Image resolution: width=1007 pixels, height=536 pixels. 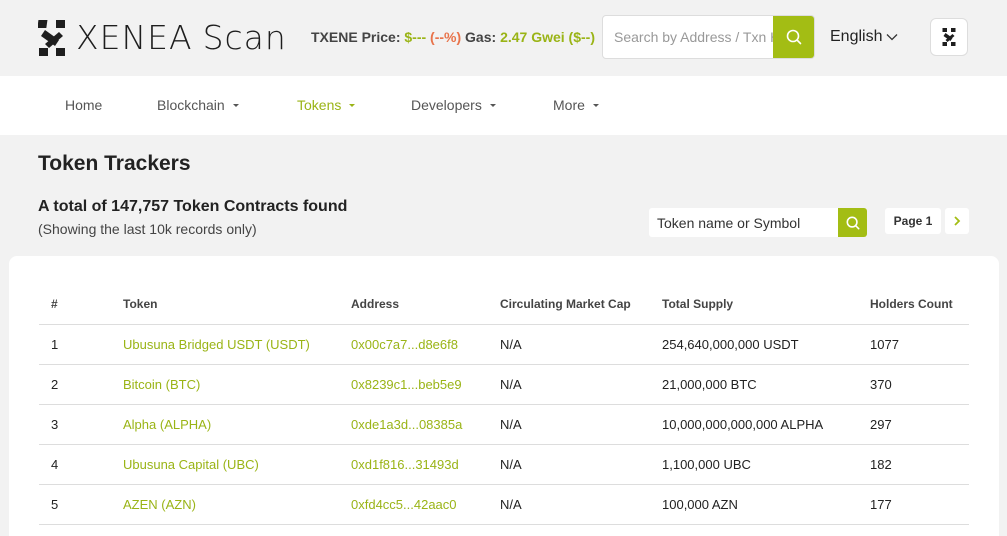 I want to click on holders-cell: 1077, so click(x=913, y=344).